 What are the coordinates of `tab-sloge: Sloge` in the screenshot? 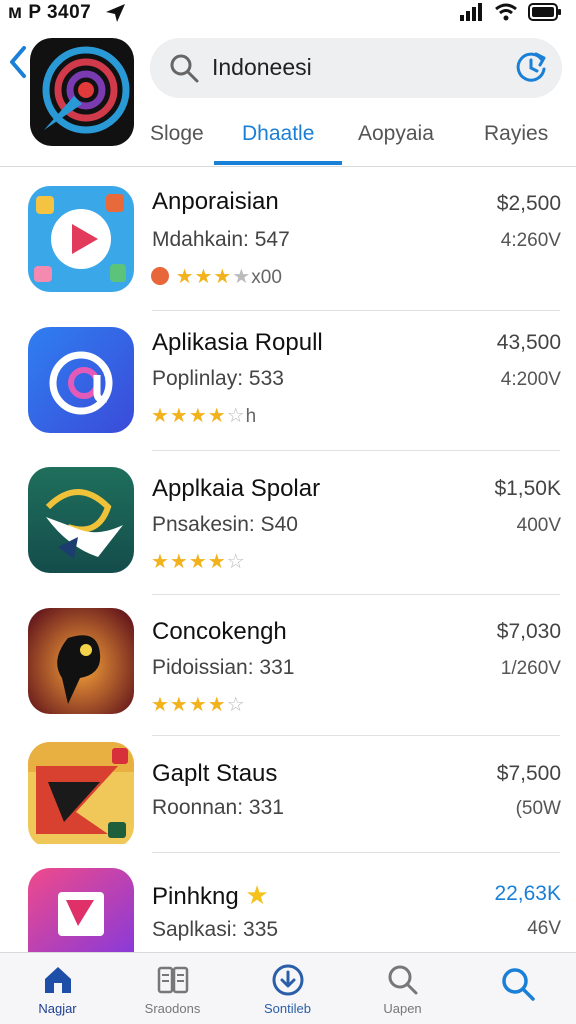 It's located at (177, 134).